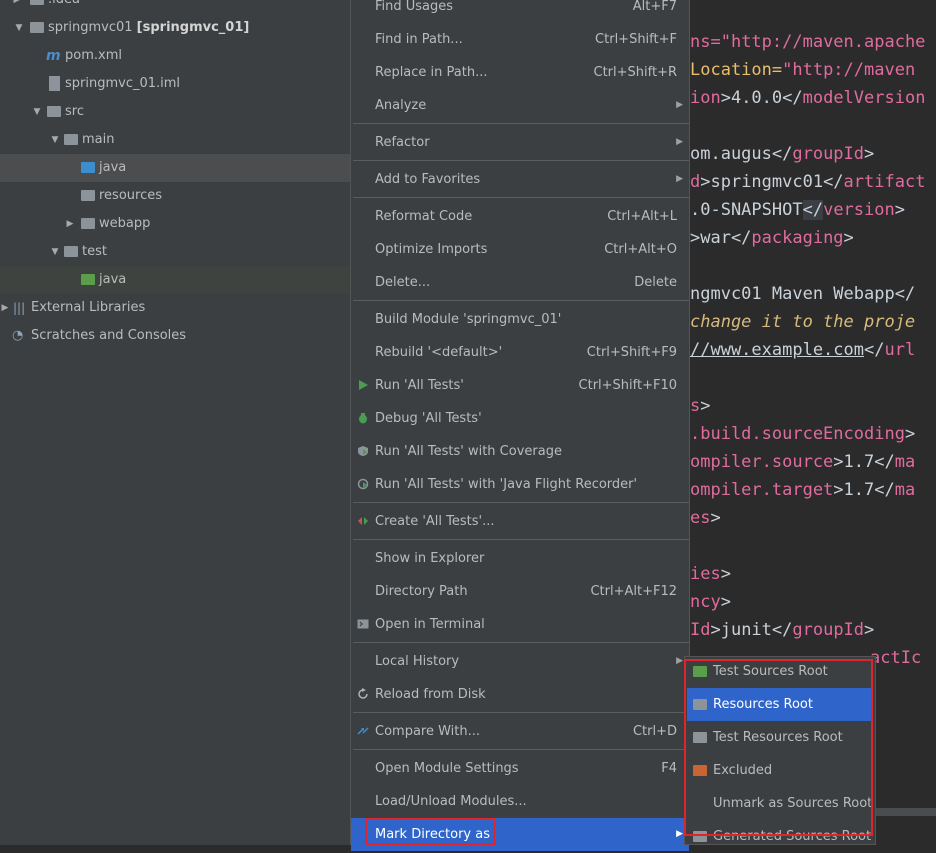 The width and height of the screenshot is (936, 853). Describe the element at coordinates (520, 179) in the screenshot. I see `menu-item-add-to-favorites: Add to Favorites ▶` at that location.